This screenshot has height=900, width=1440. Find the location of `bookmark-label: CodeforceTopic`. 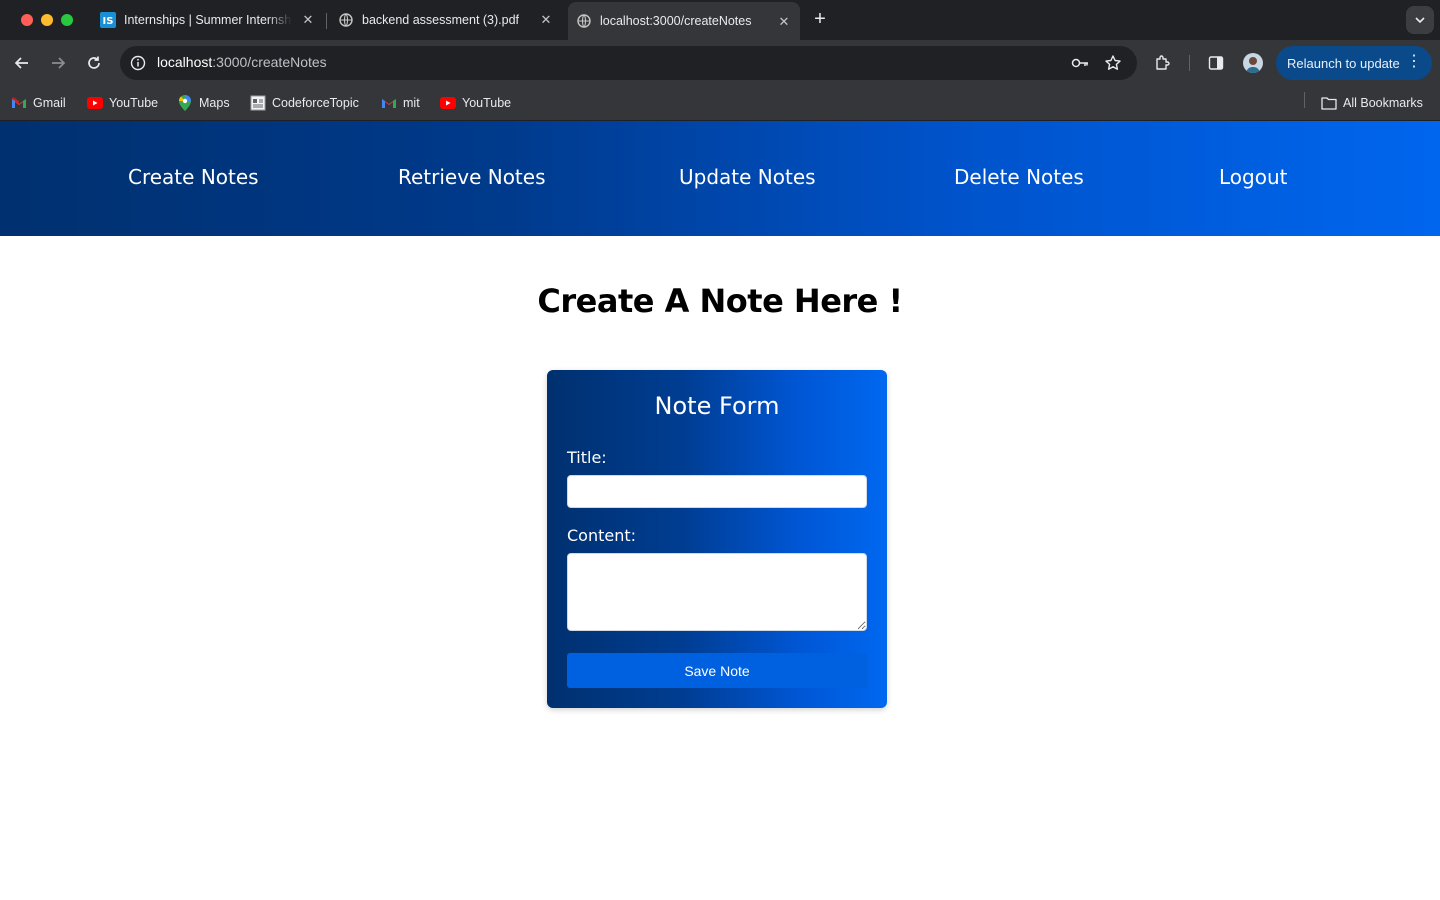

bookmark-label: CodeforceTopic is located at coordinates (315, 103).